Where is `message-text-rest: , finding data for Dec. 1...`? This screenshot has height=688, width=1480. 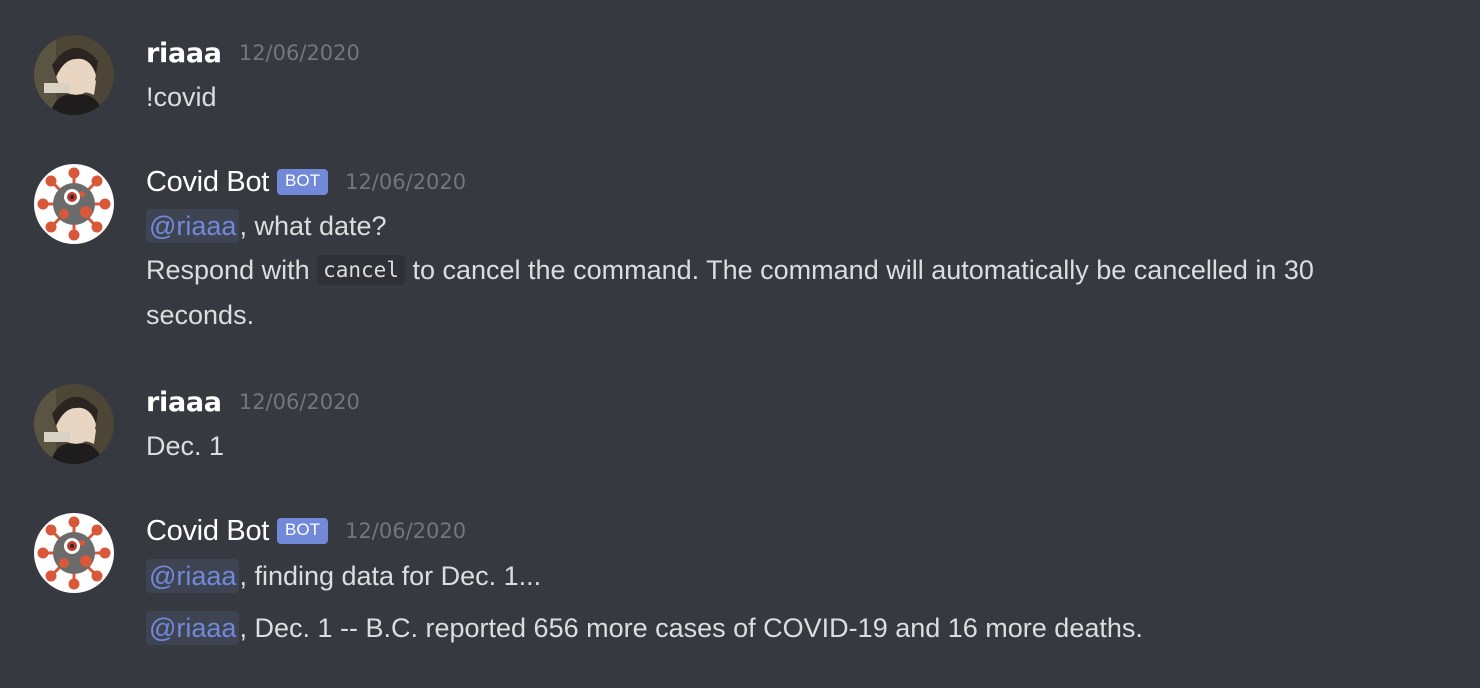
message-text-rest: , finding data for Dec. 1... is located at coordinates (390, 576).